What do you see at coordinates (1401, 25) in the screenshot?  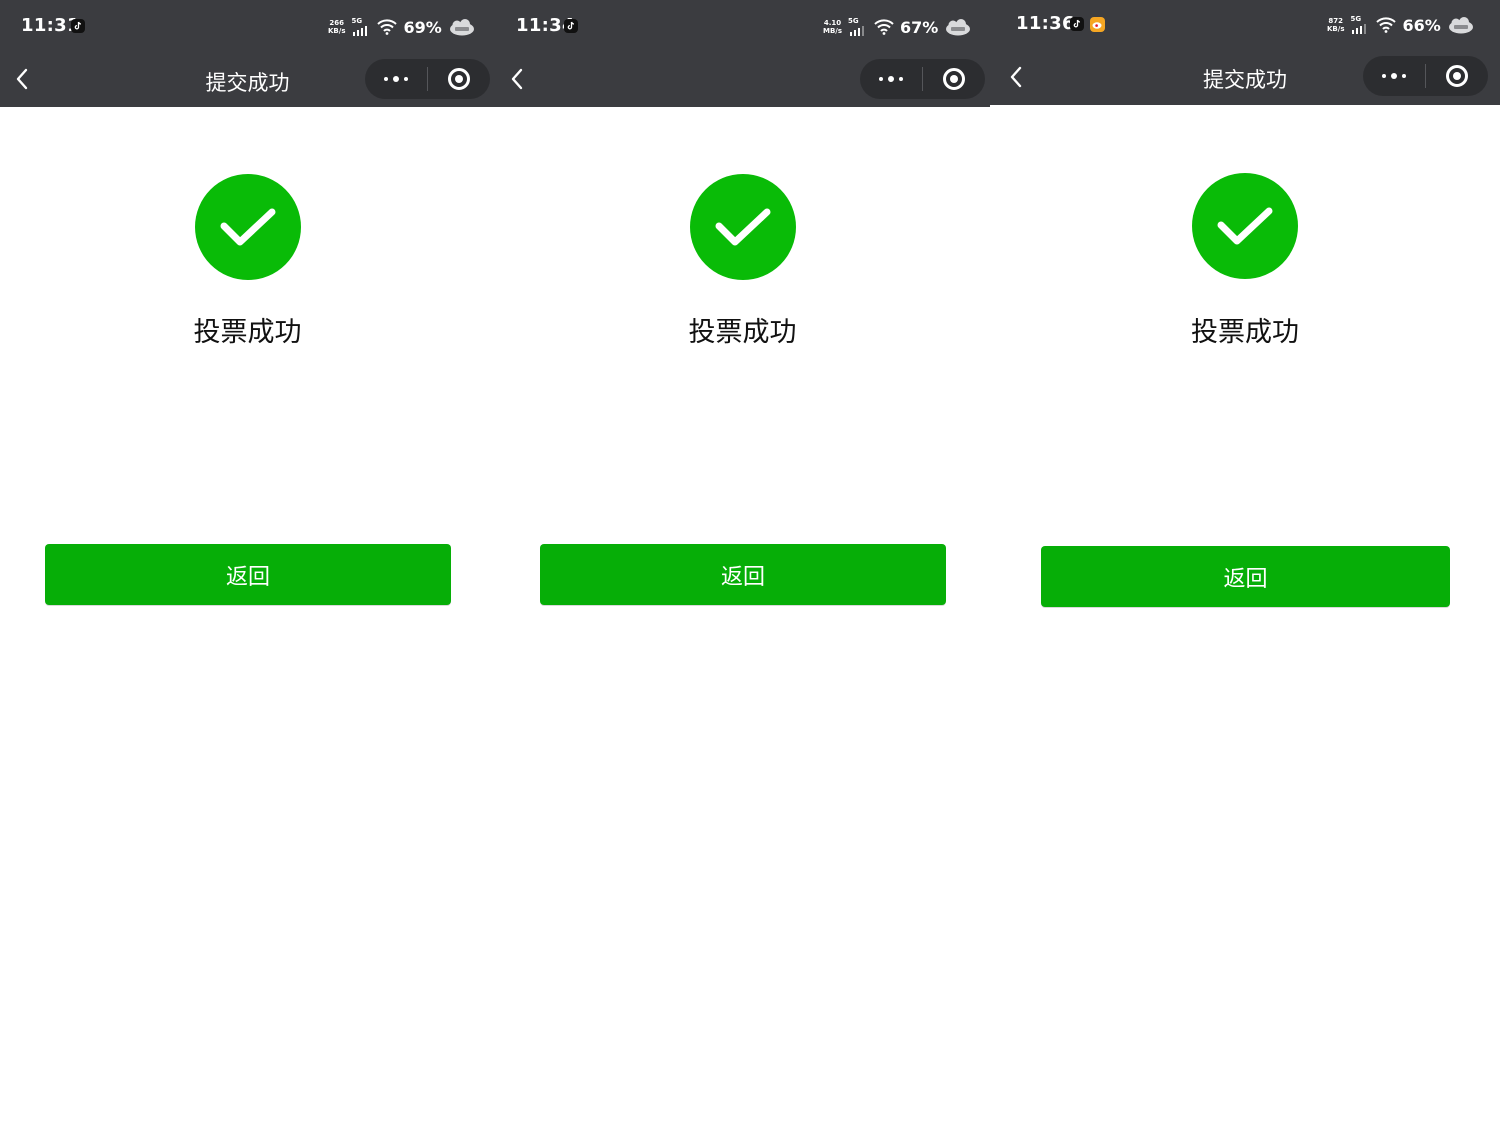 I see `status-indicators: 872 KB/s 5G 66%` at bounding box center [1401, 25].